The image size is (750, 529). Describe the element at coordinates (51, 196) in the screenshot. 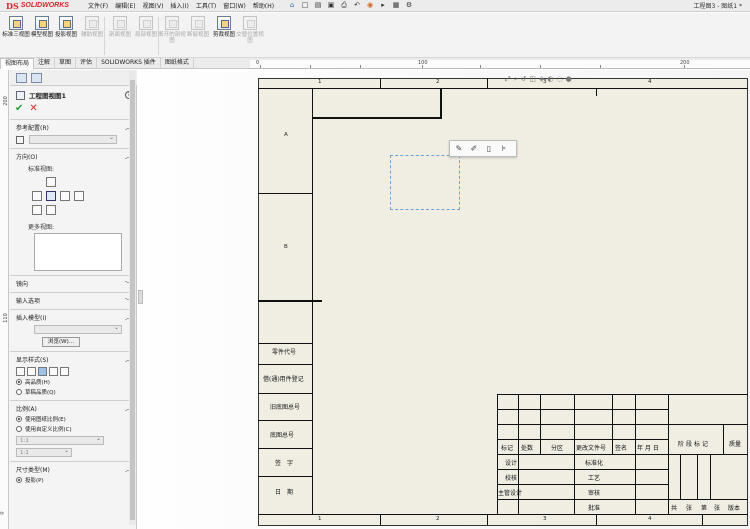

I see `front-view-icon` at that location.